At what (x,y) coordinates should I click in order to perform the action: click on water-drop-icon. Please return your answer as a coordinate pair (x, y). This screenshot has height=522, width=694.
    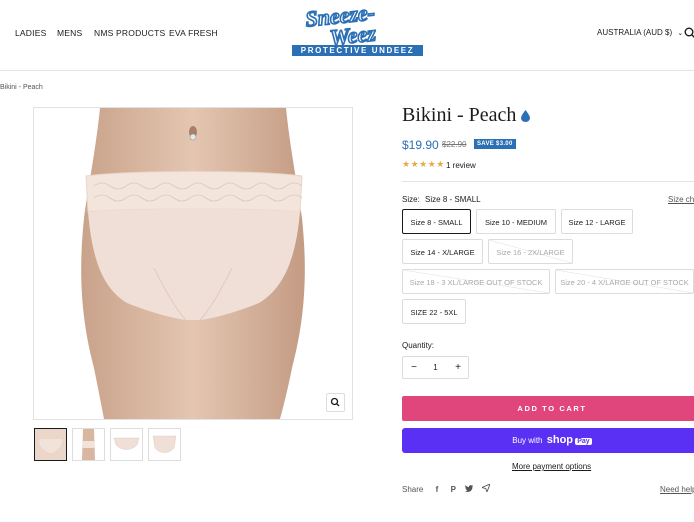
    Looking at the image, I should click on (526, 116).